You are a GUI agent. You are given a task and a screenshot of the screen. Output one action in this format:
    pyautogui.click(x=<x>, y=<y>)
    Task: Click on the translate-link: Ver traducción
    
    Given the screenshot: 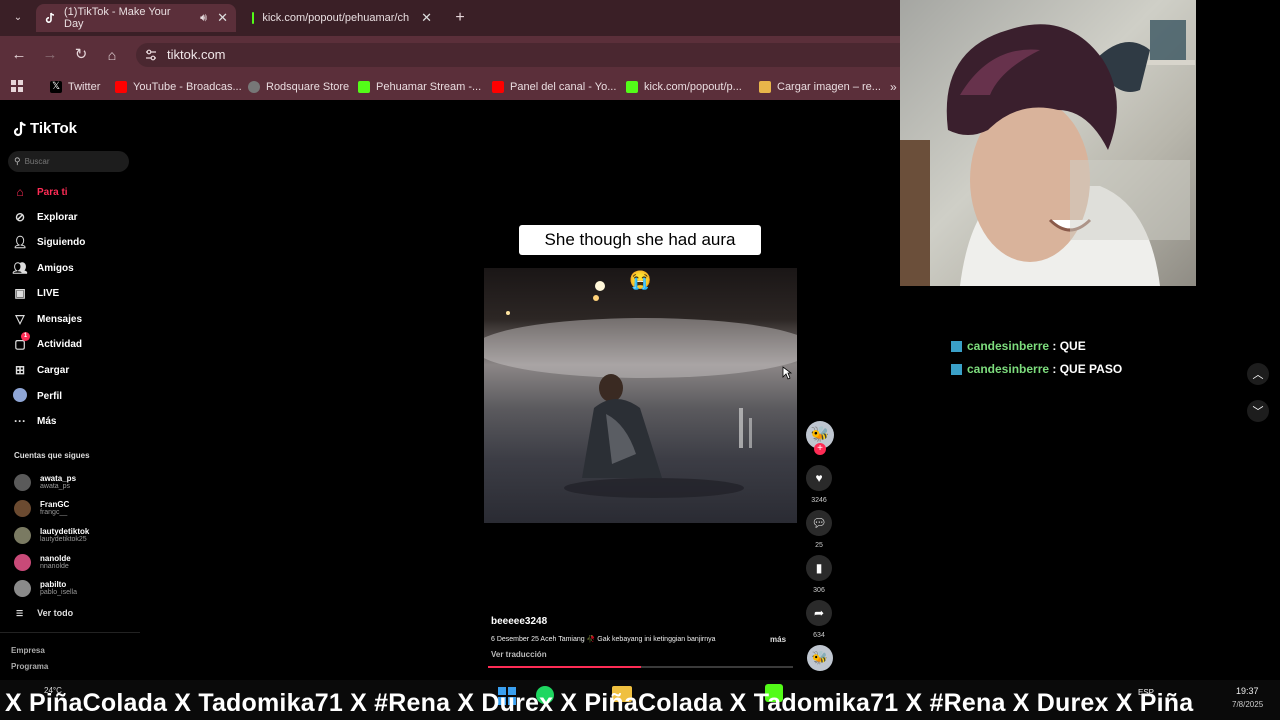 What is the action you would take?
    pyautogui.click(x=519, y=654)
    